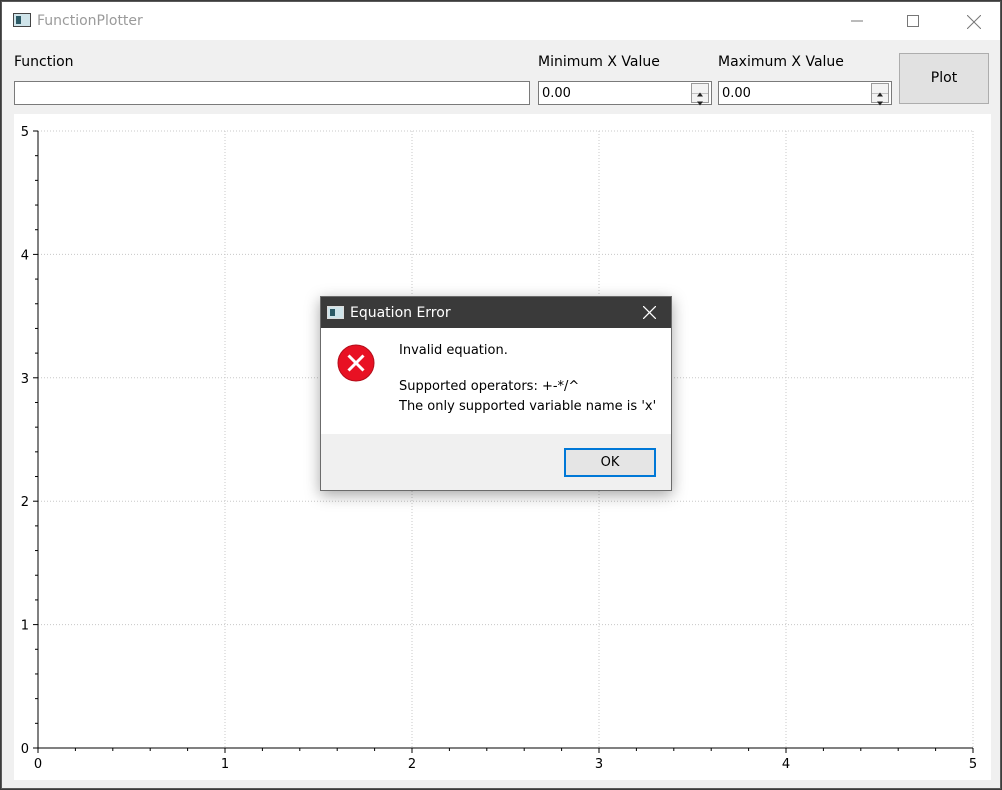  I want to click on max-x-down-button, so click(880, 99).